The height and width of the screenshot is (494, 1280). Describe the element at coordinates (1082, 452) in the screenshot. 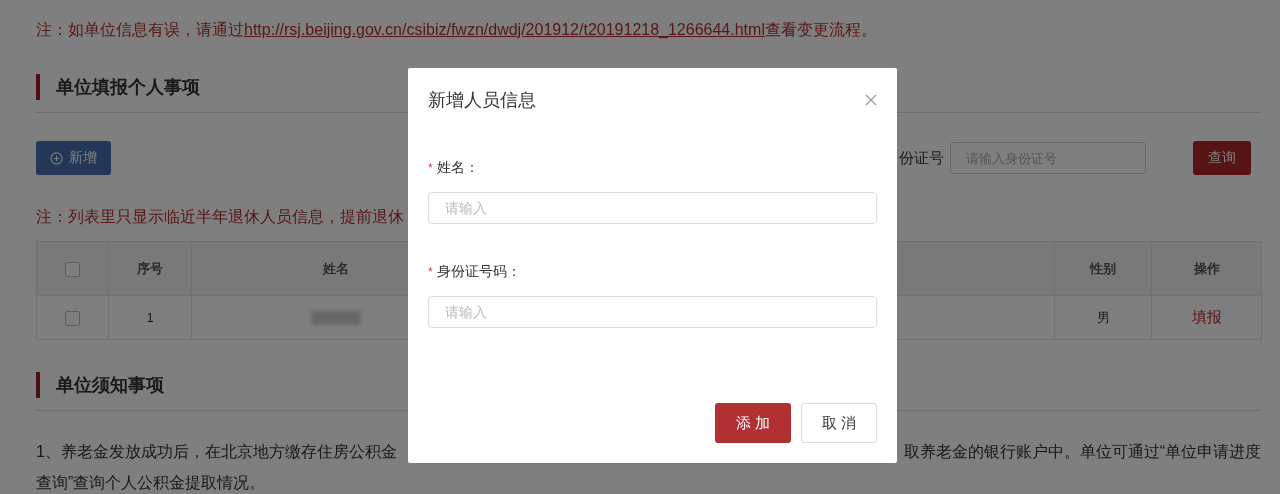

I see `paragraph-text: 取养老金的银行账户中。单位可通过“单位申请进度` at that location.